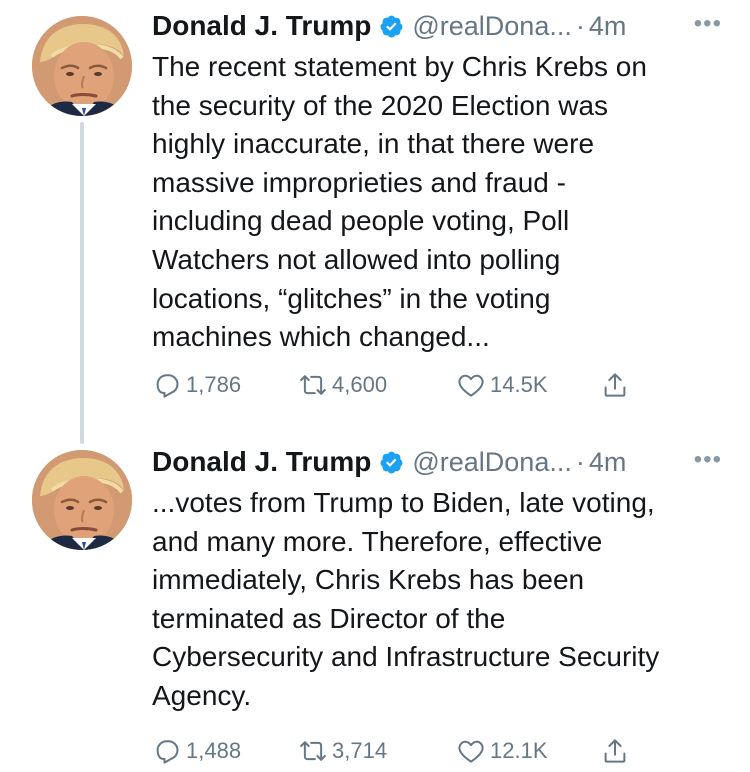  I want to click on retweet-count: 4,600, so click(360, 384).